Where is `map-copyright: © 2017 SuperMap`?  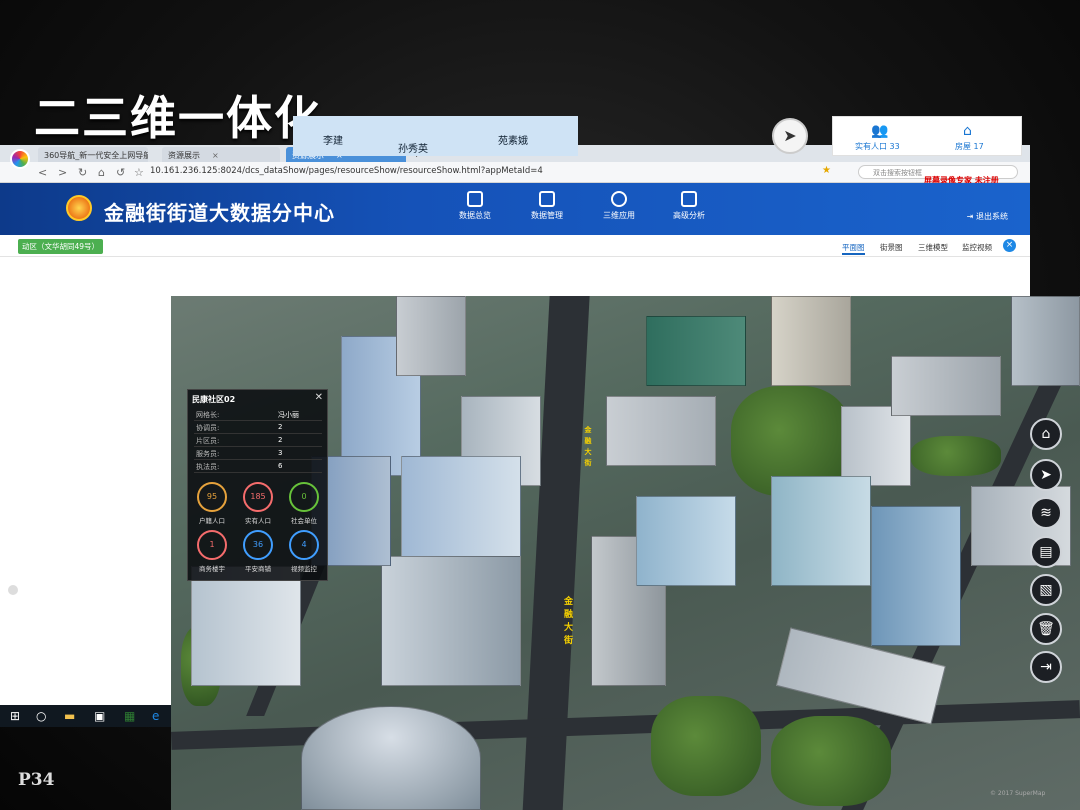 map-copyright: © 2017 SuperMap is located at coordinates (1018, 793).